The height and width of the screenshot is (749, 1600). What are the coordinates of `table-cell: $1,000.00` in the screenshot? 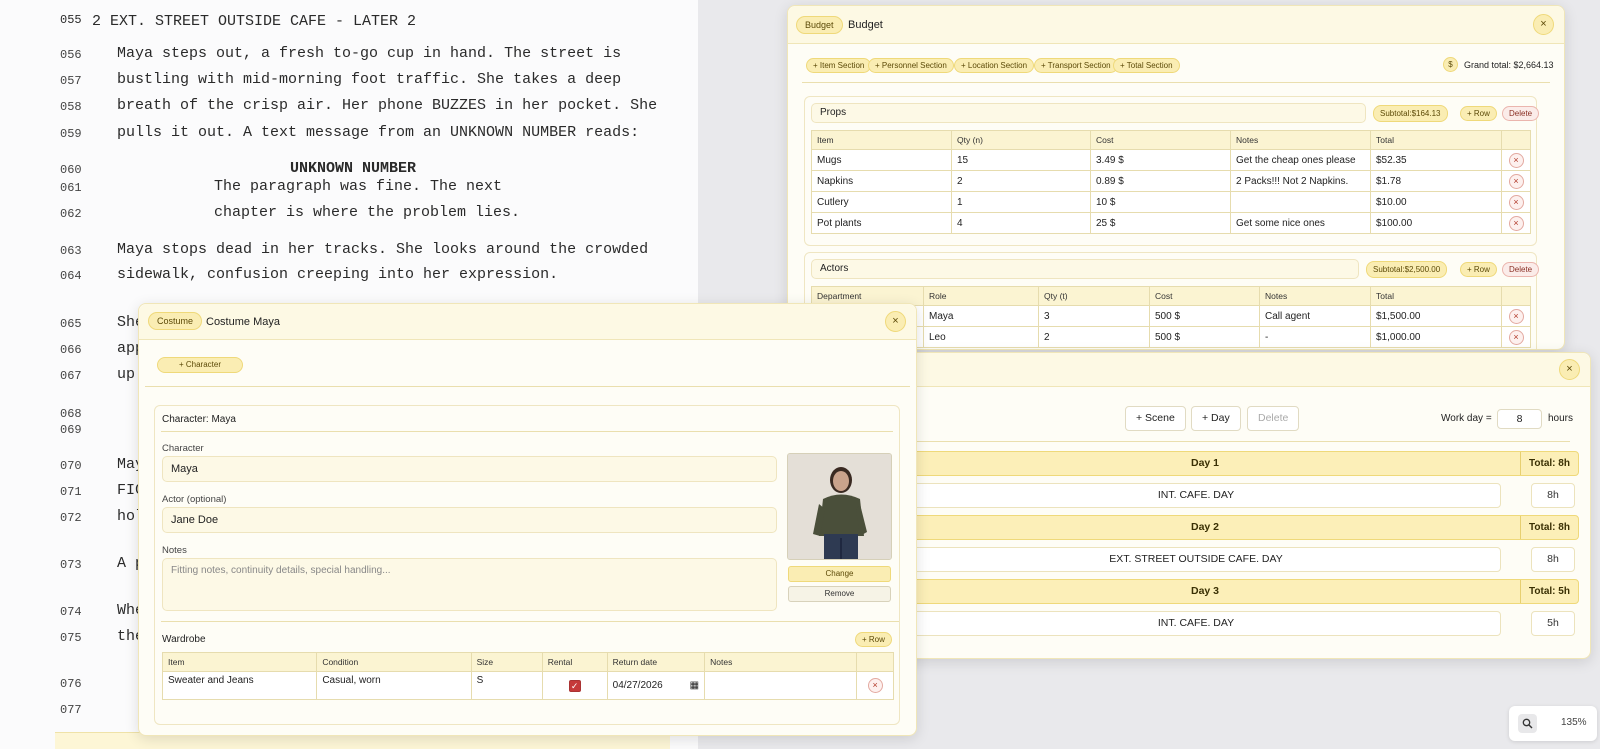 It's located at (1436, 337).